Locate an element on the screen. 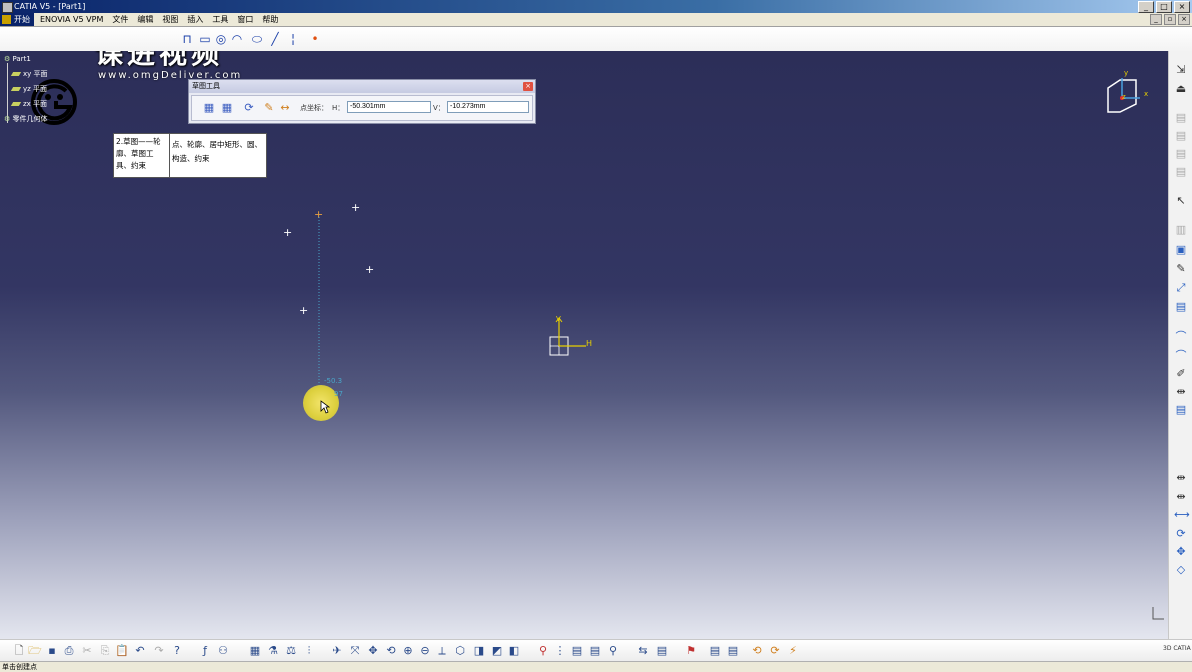 This screenshot has width=1192, height=672. constraint-icon-c: ⚡ is located at coordinates (793, 651).